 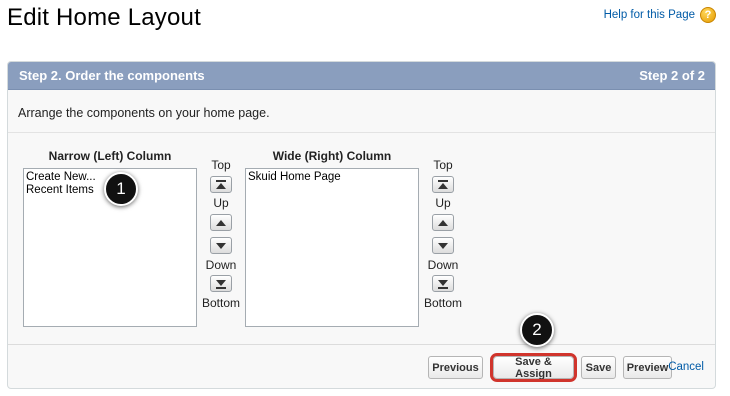 What do you see at coordinates (221, 203) in the screenshot?
I see `narrow-up-label: Up` at bounding box center [221, 203].